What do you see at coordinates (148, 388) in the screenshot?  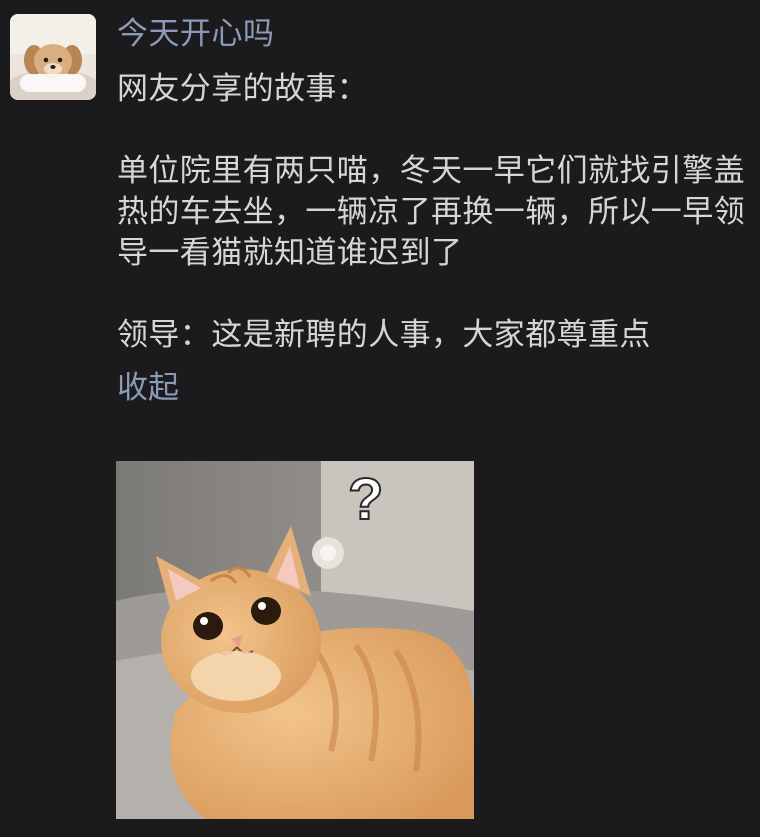 I see `collapse-link: 收起` at bounding box center [148, 388].